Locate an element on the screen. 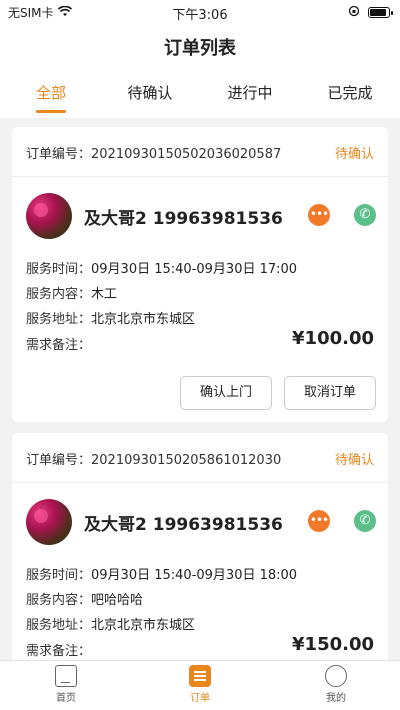  order-price: ¥150.00 is located at coordinates (333, 644).